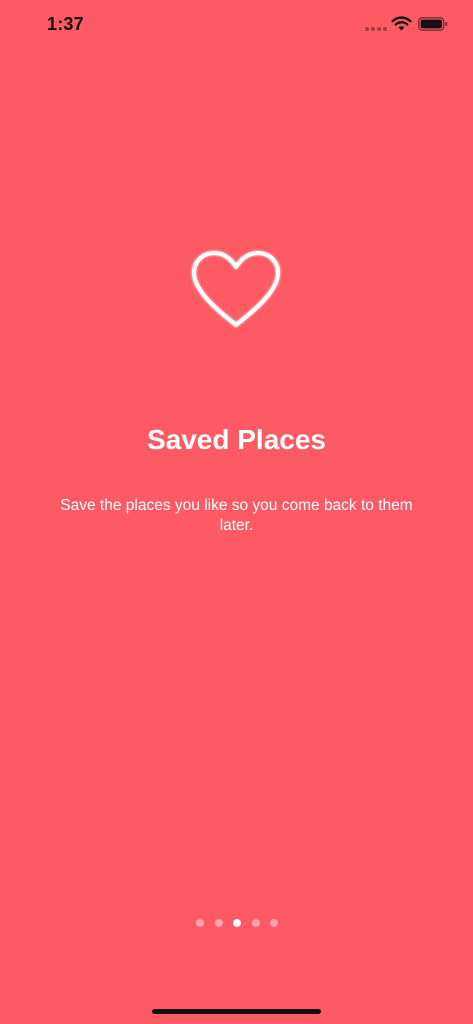  What do you see at coordinates (433, 24) in the screenshot?
I see `battery-icon` at bounding box center [433, 24].